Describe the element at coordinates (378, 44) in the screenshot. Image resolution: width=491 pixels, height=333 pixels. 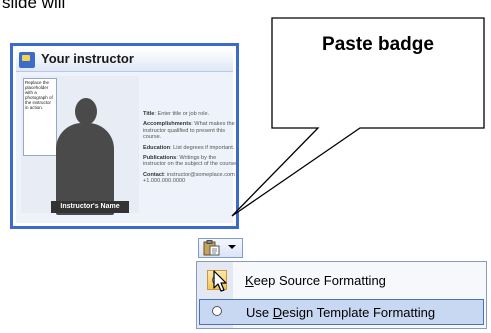
I see `callout-label: Paste badge` at that location.